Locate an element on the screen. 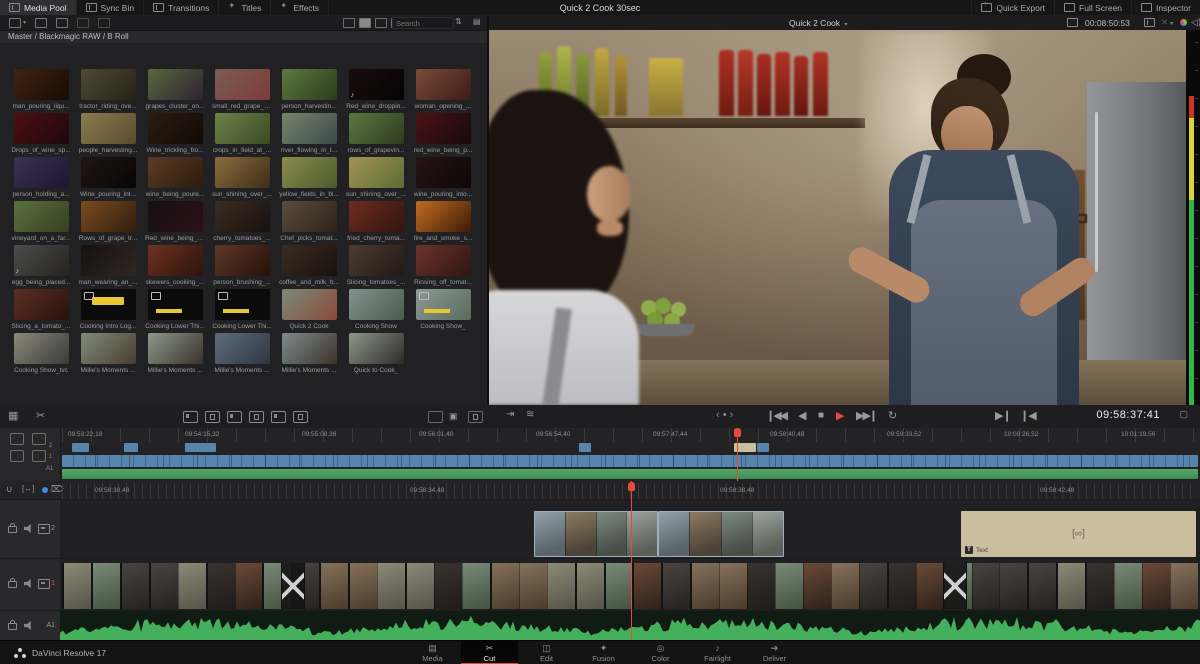 The image size is (1200, 664). panel-toggle-effects: Effects is located at coordinates (300, 7).